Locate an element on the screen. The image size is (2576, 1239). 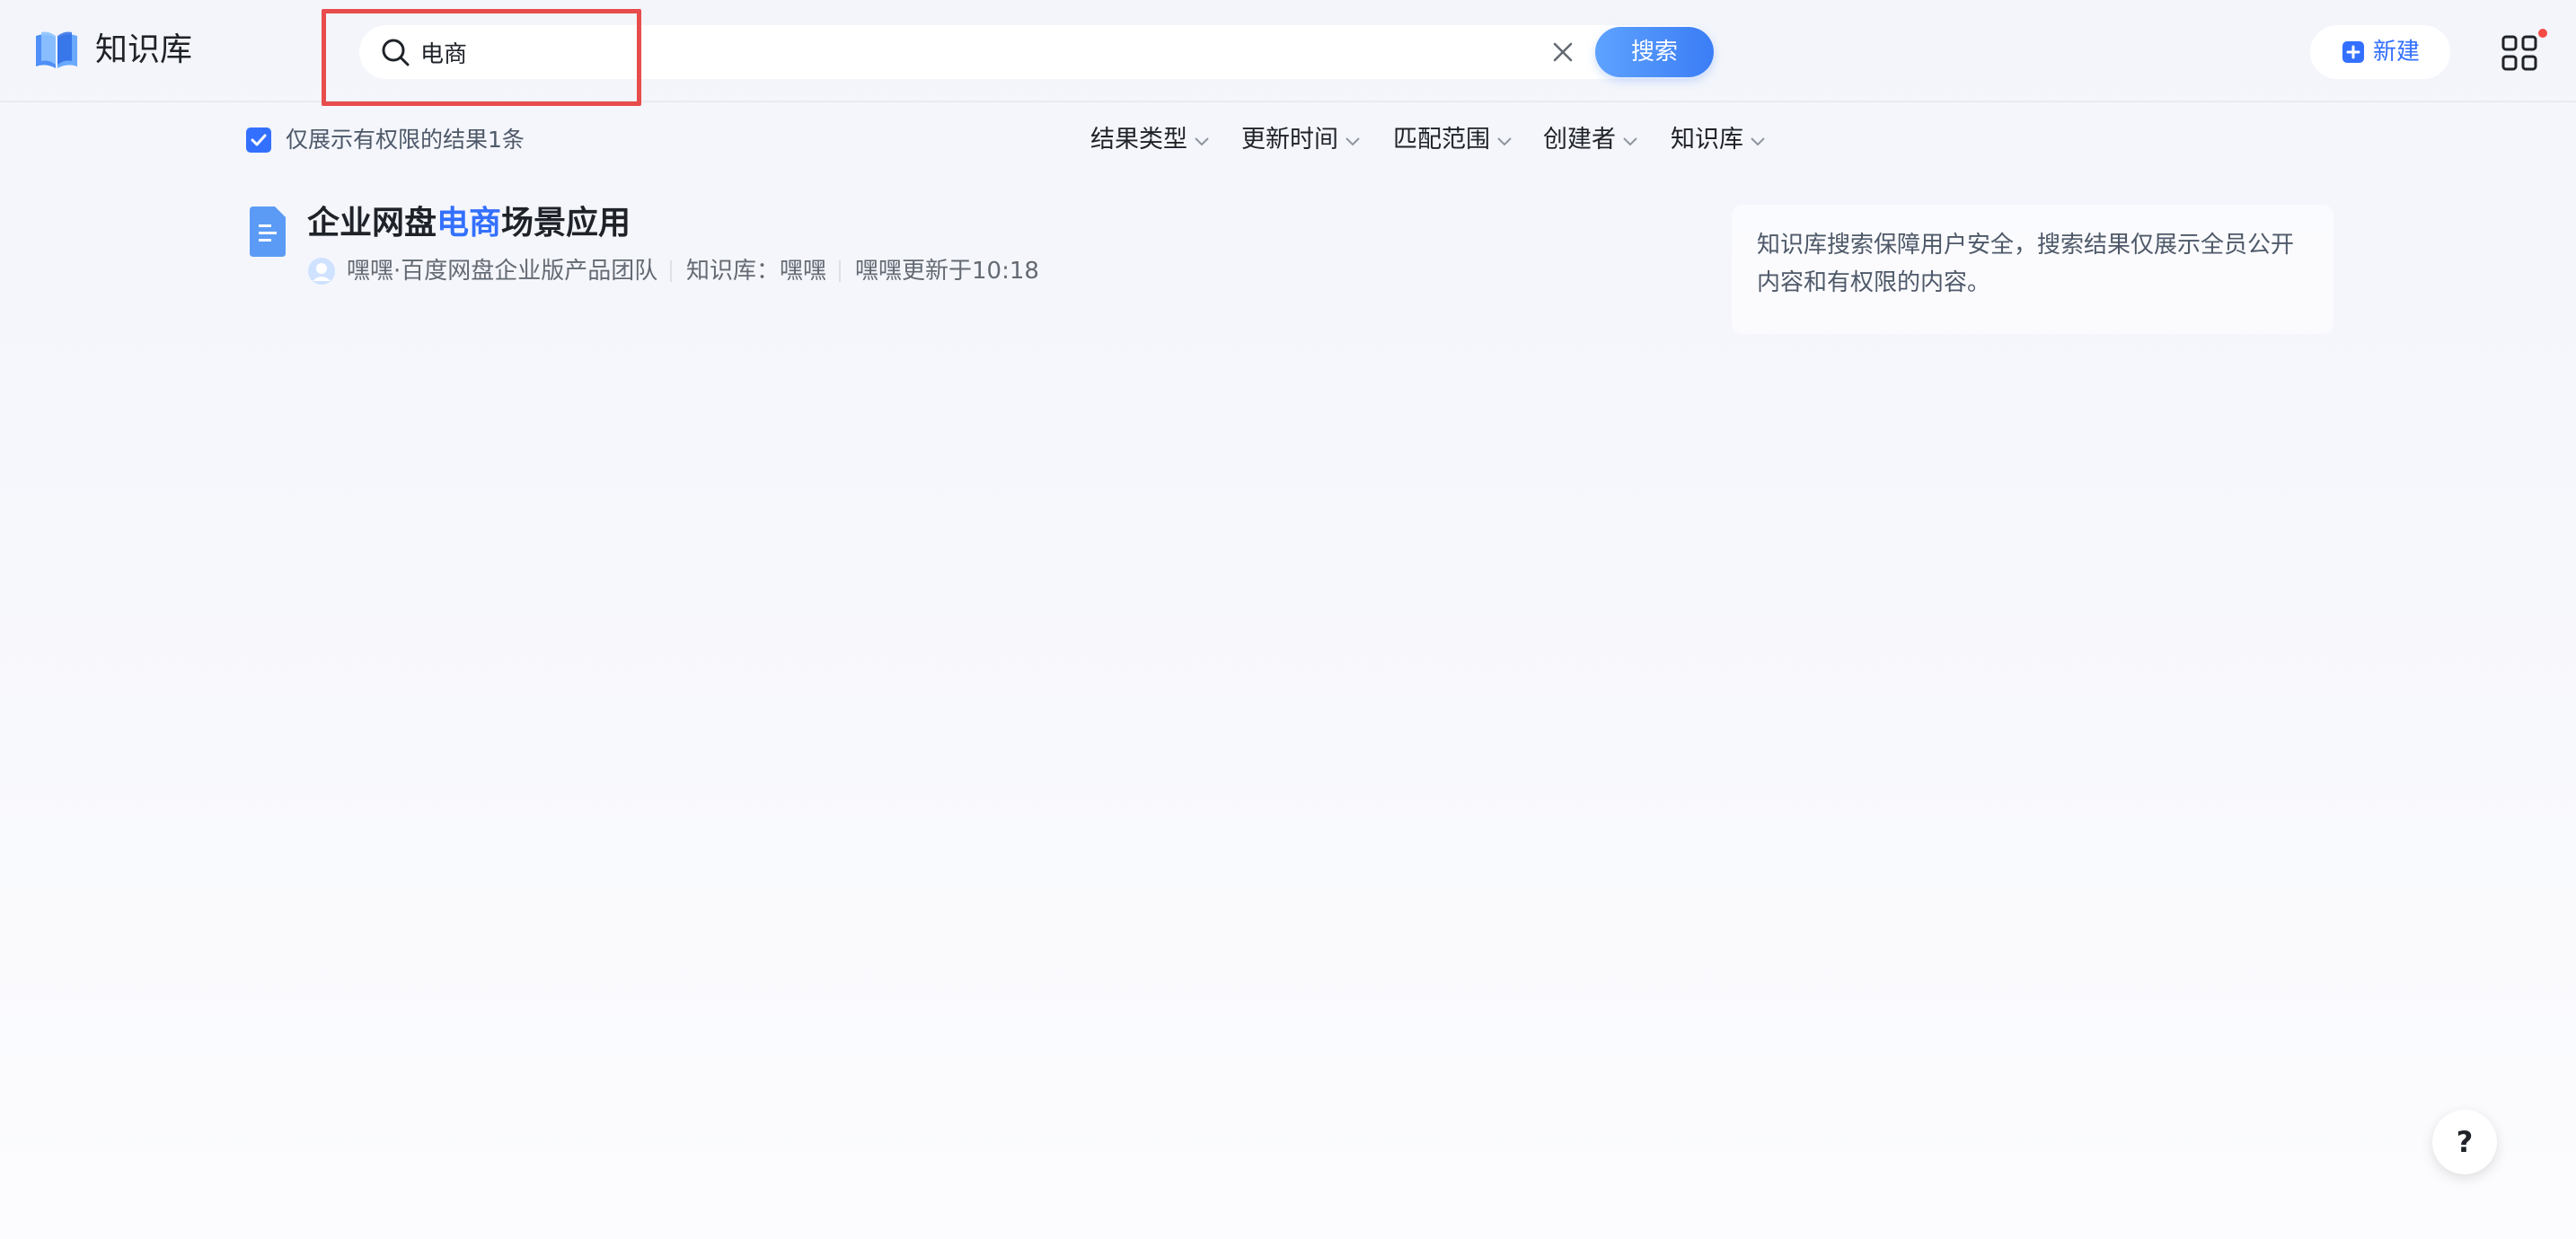
permission-checkbox is located at coordinates (258, 140).